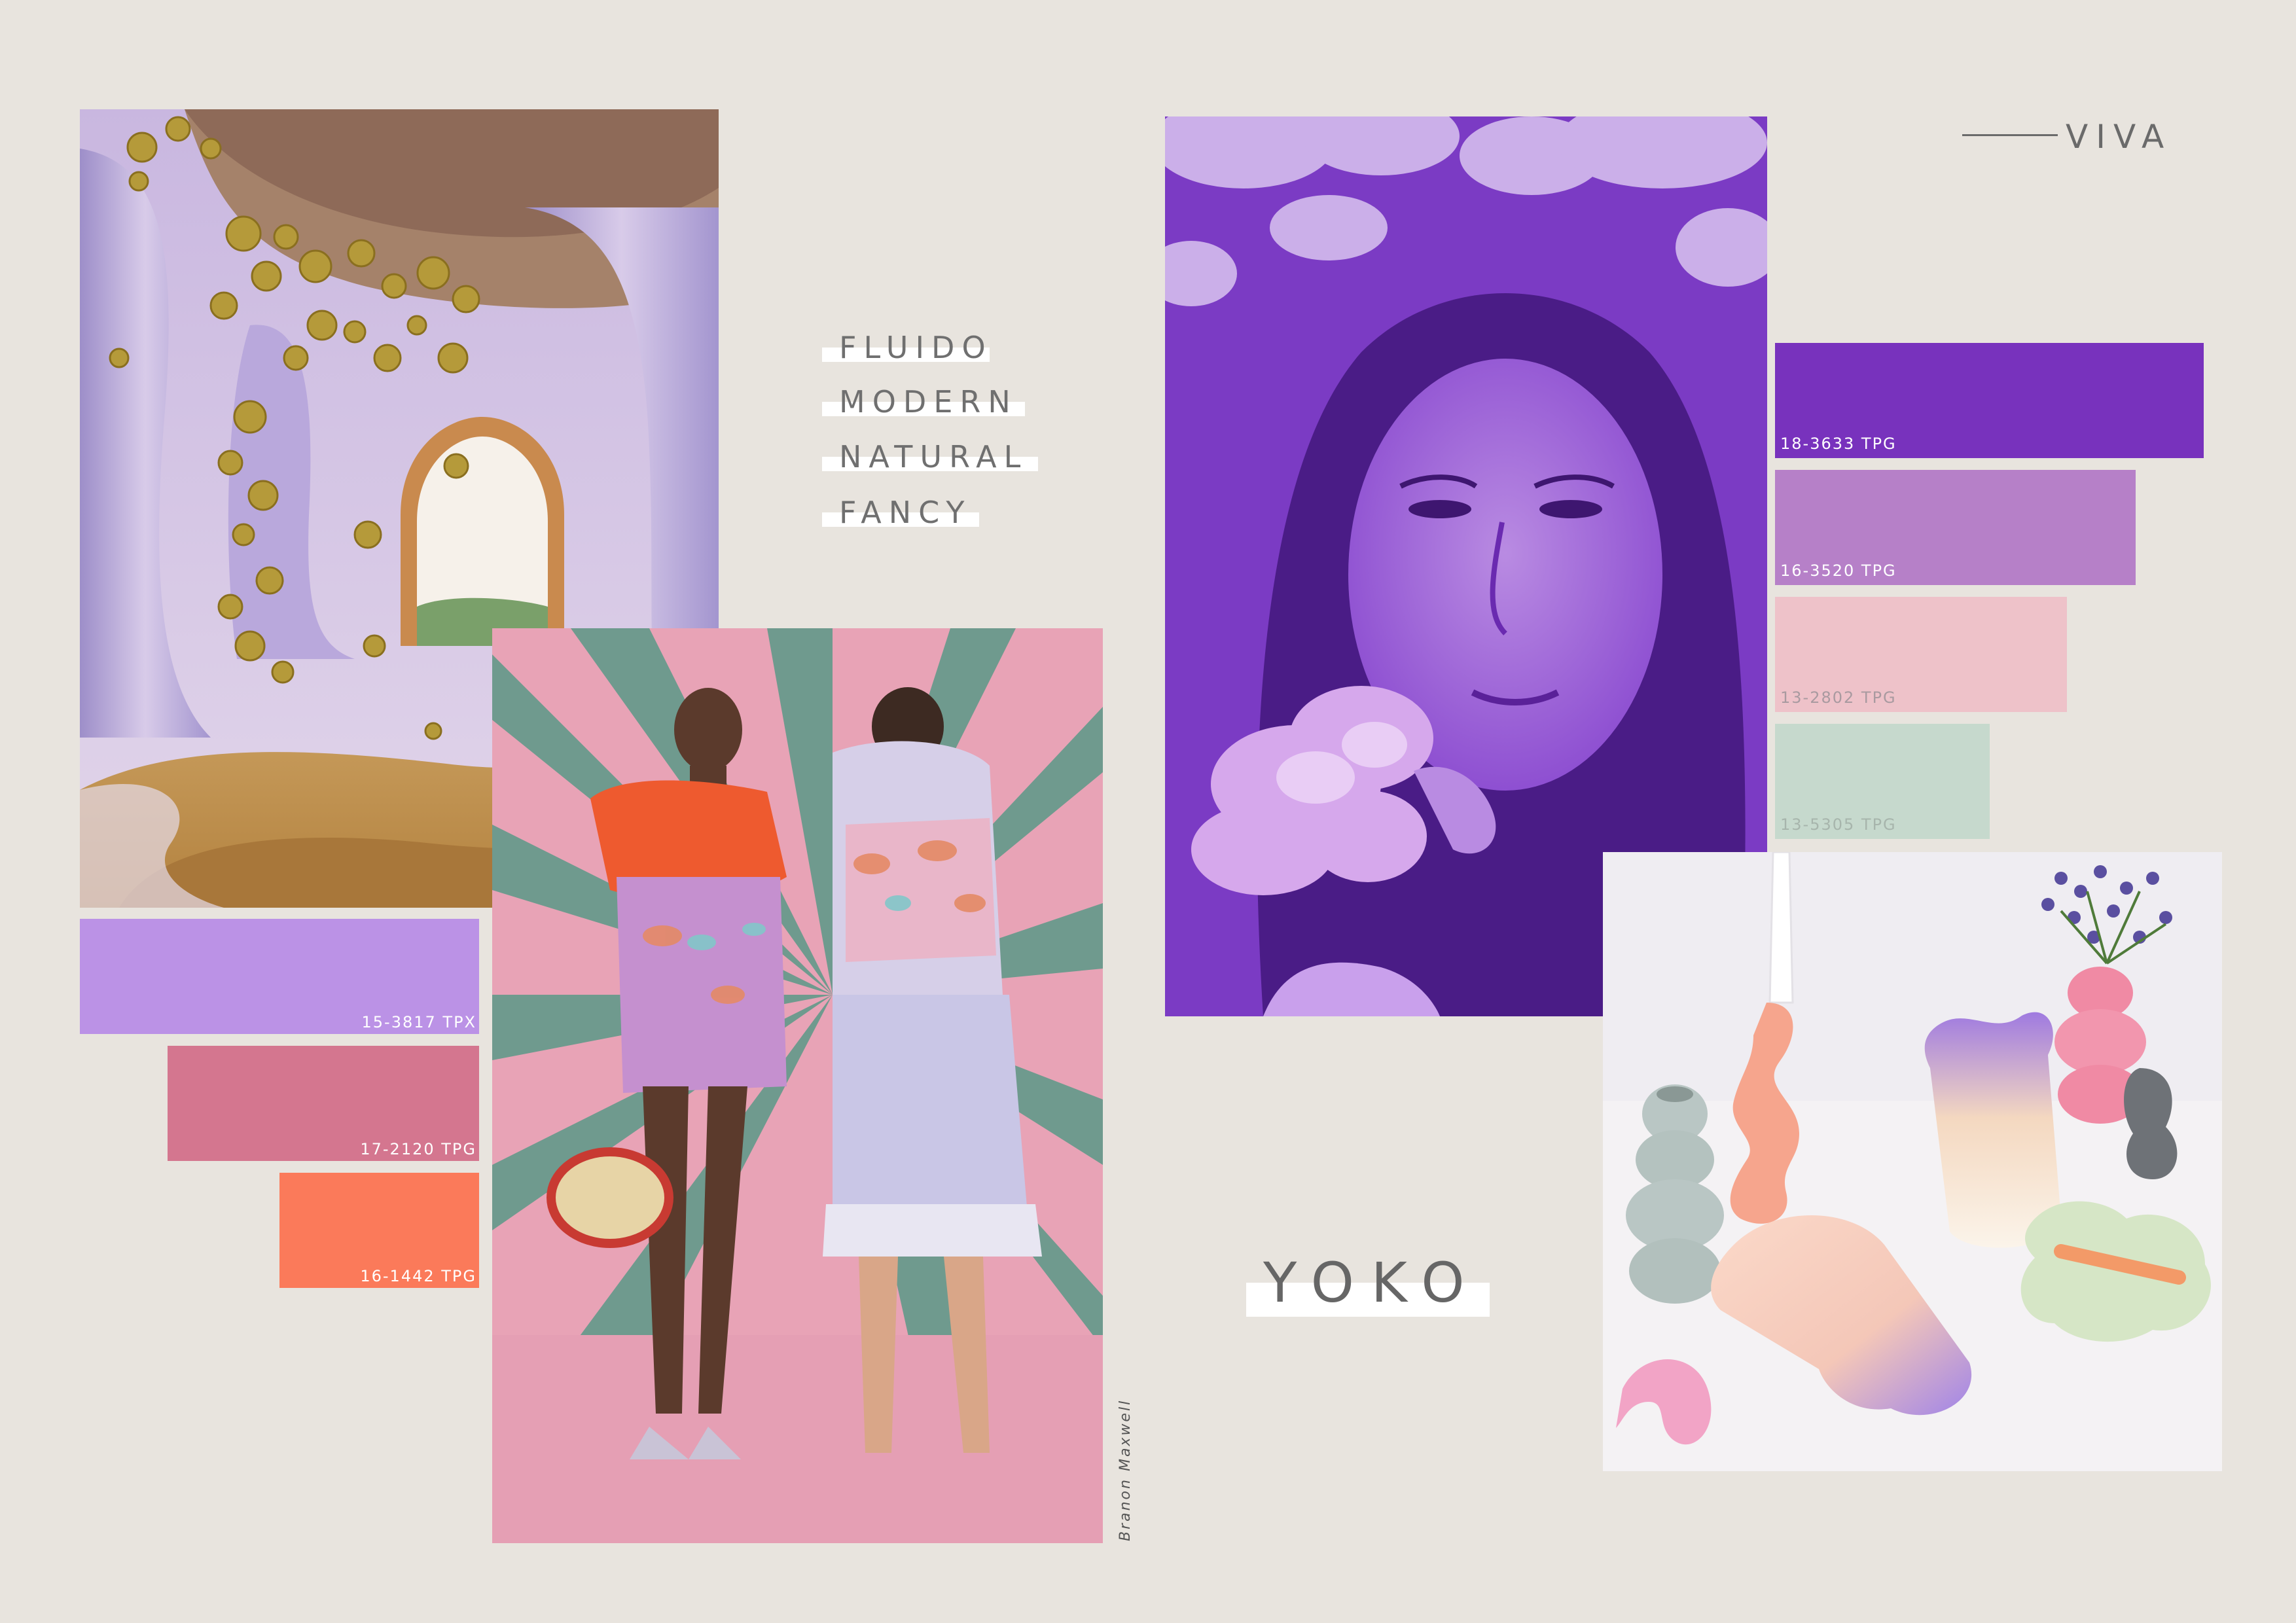  Describe the element at coordinates (2010, 135) in the screenshot. I see `corner-rule` at that location.